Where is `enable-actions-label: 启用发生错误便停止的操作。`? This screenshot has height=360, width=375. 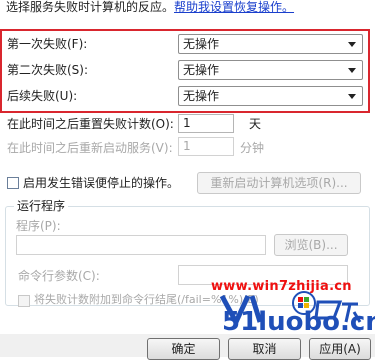 enable-actions-label: 启用发生错误便停止的操作。 is located at coordinates (101, 183).